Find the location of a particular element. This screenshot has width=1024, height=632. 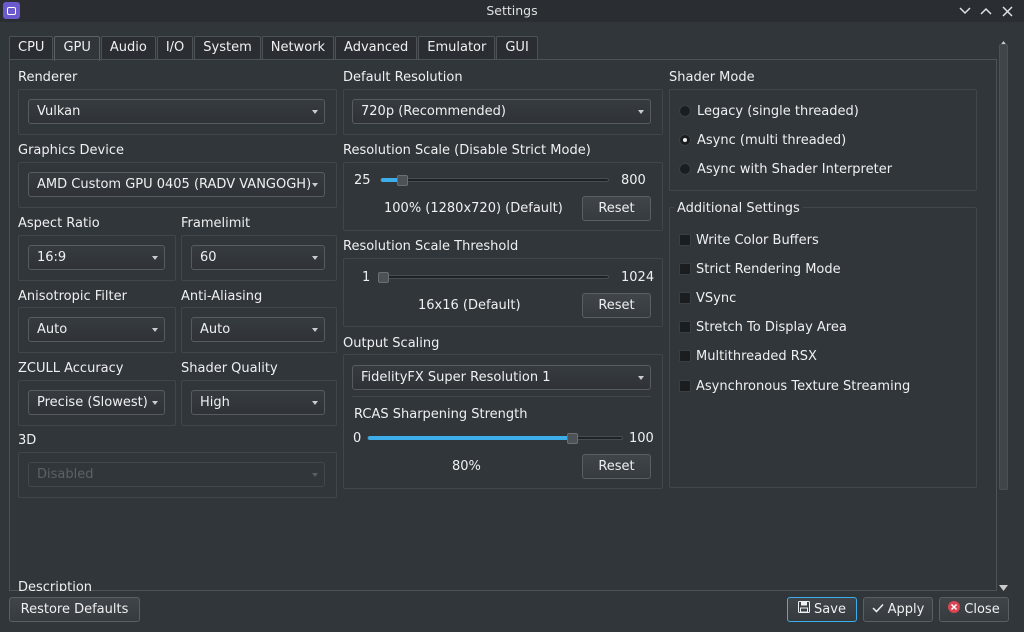

tab-gui: GUI is located at coordinates (517, 48).